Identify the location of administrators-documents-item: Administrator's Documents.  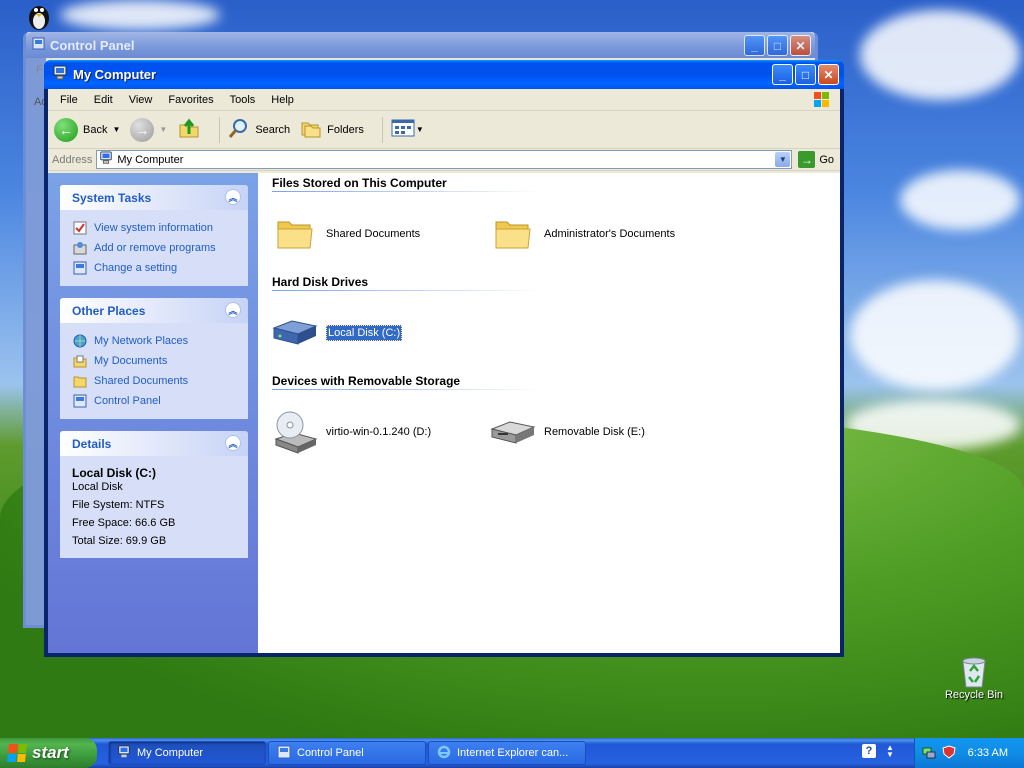
(599, 234).